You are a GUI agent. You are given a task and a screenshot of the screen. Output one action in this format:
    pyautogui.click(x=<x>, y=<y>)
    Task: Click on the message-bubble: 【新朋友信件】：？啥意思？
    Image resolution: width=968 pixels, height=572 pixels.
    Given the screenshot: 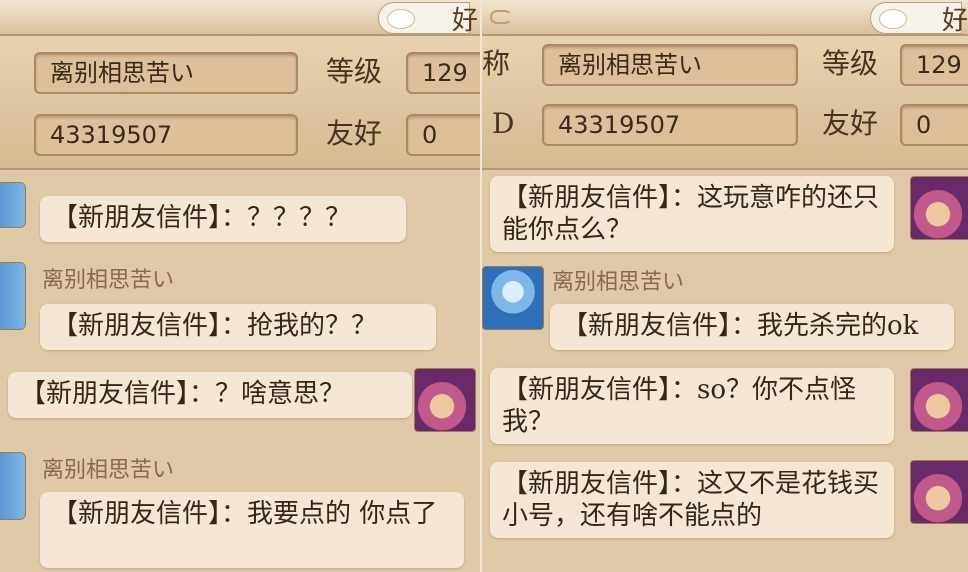 What is the action you would take?
    pyautogui.click(x=210, y=395)
    